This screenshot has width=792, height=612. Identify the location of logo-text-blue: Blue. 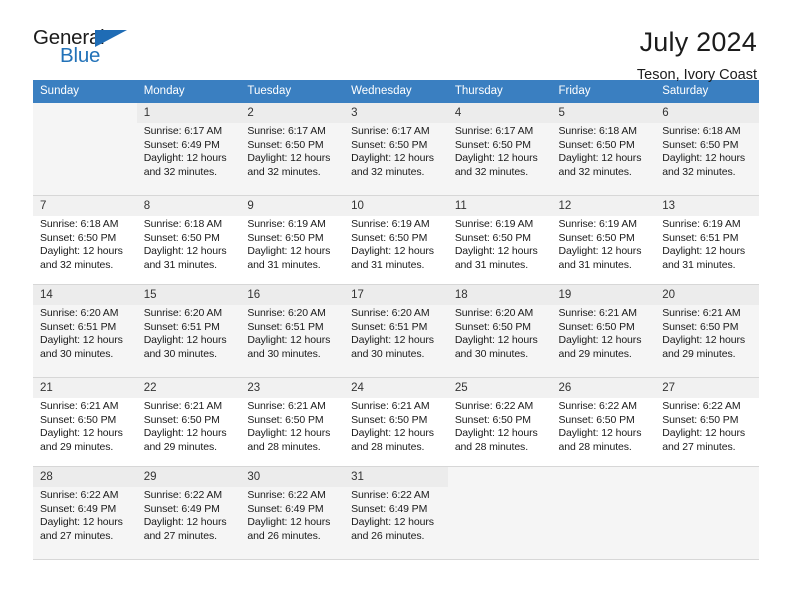
(80, 55).